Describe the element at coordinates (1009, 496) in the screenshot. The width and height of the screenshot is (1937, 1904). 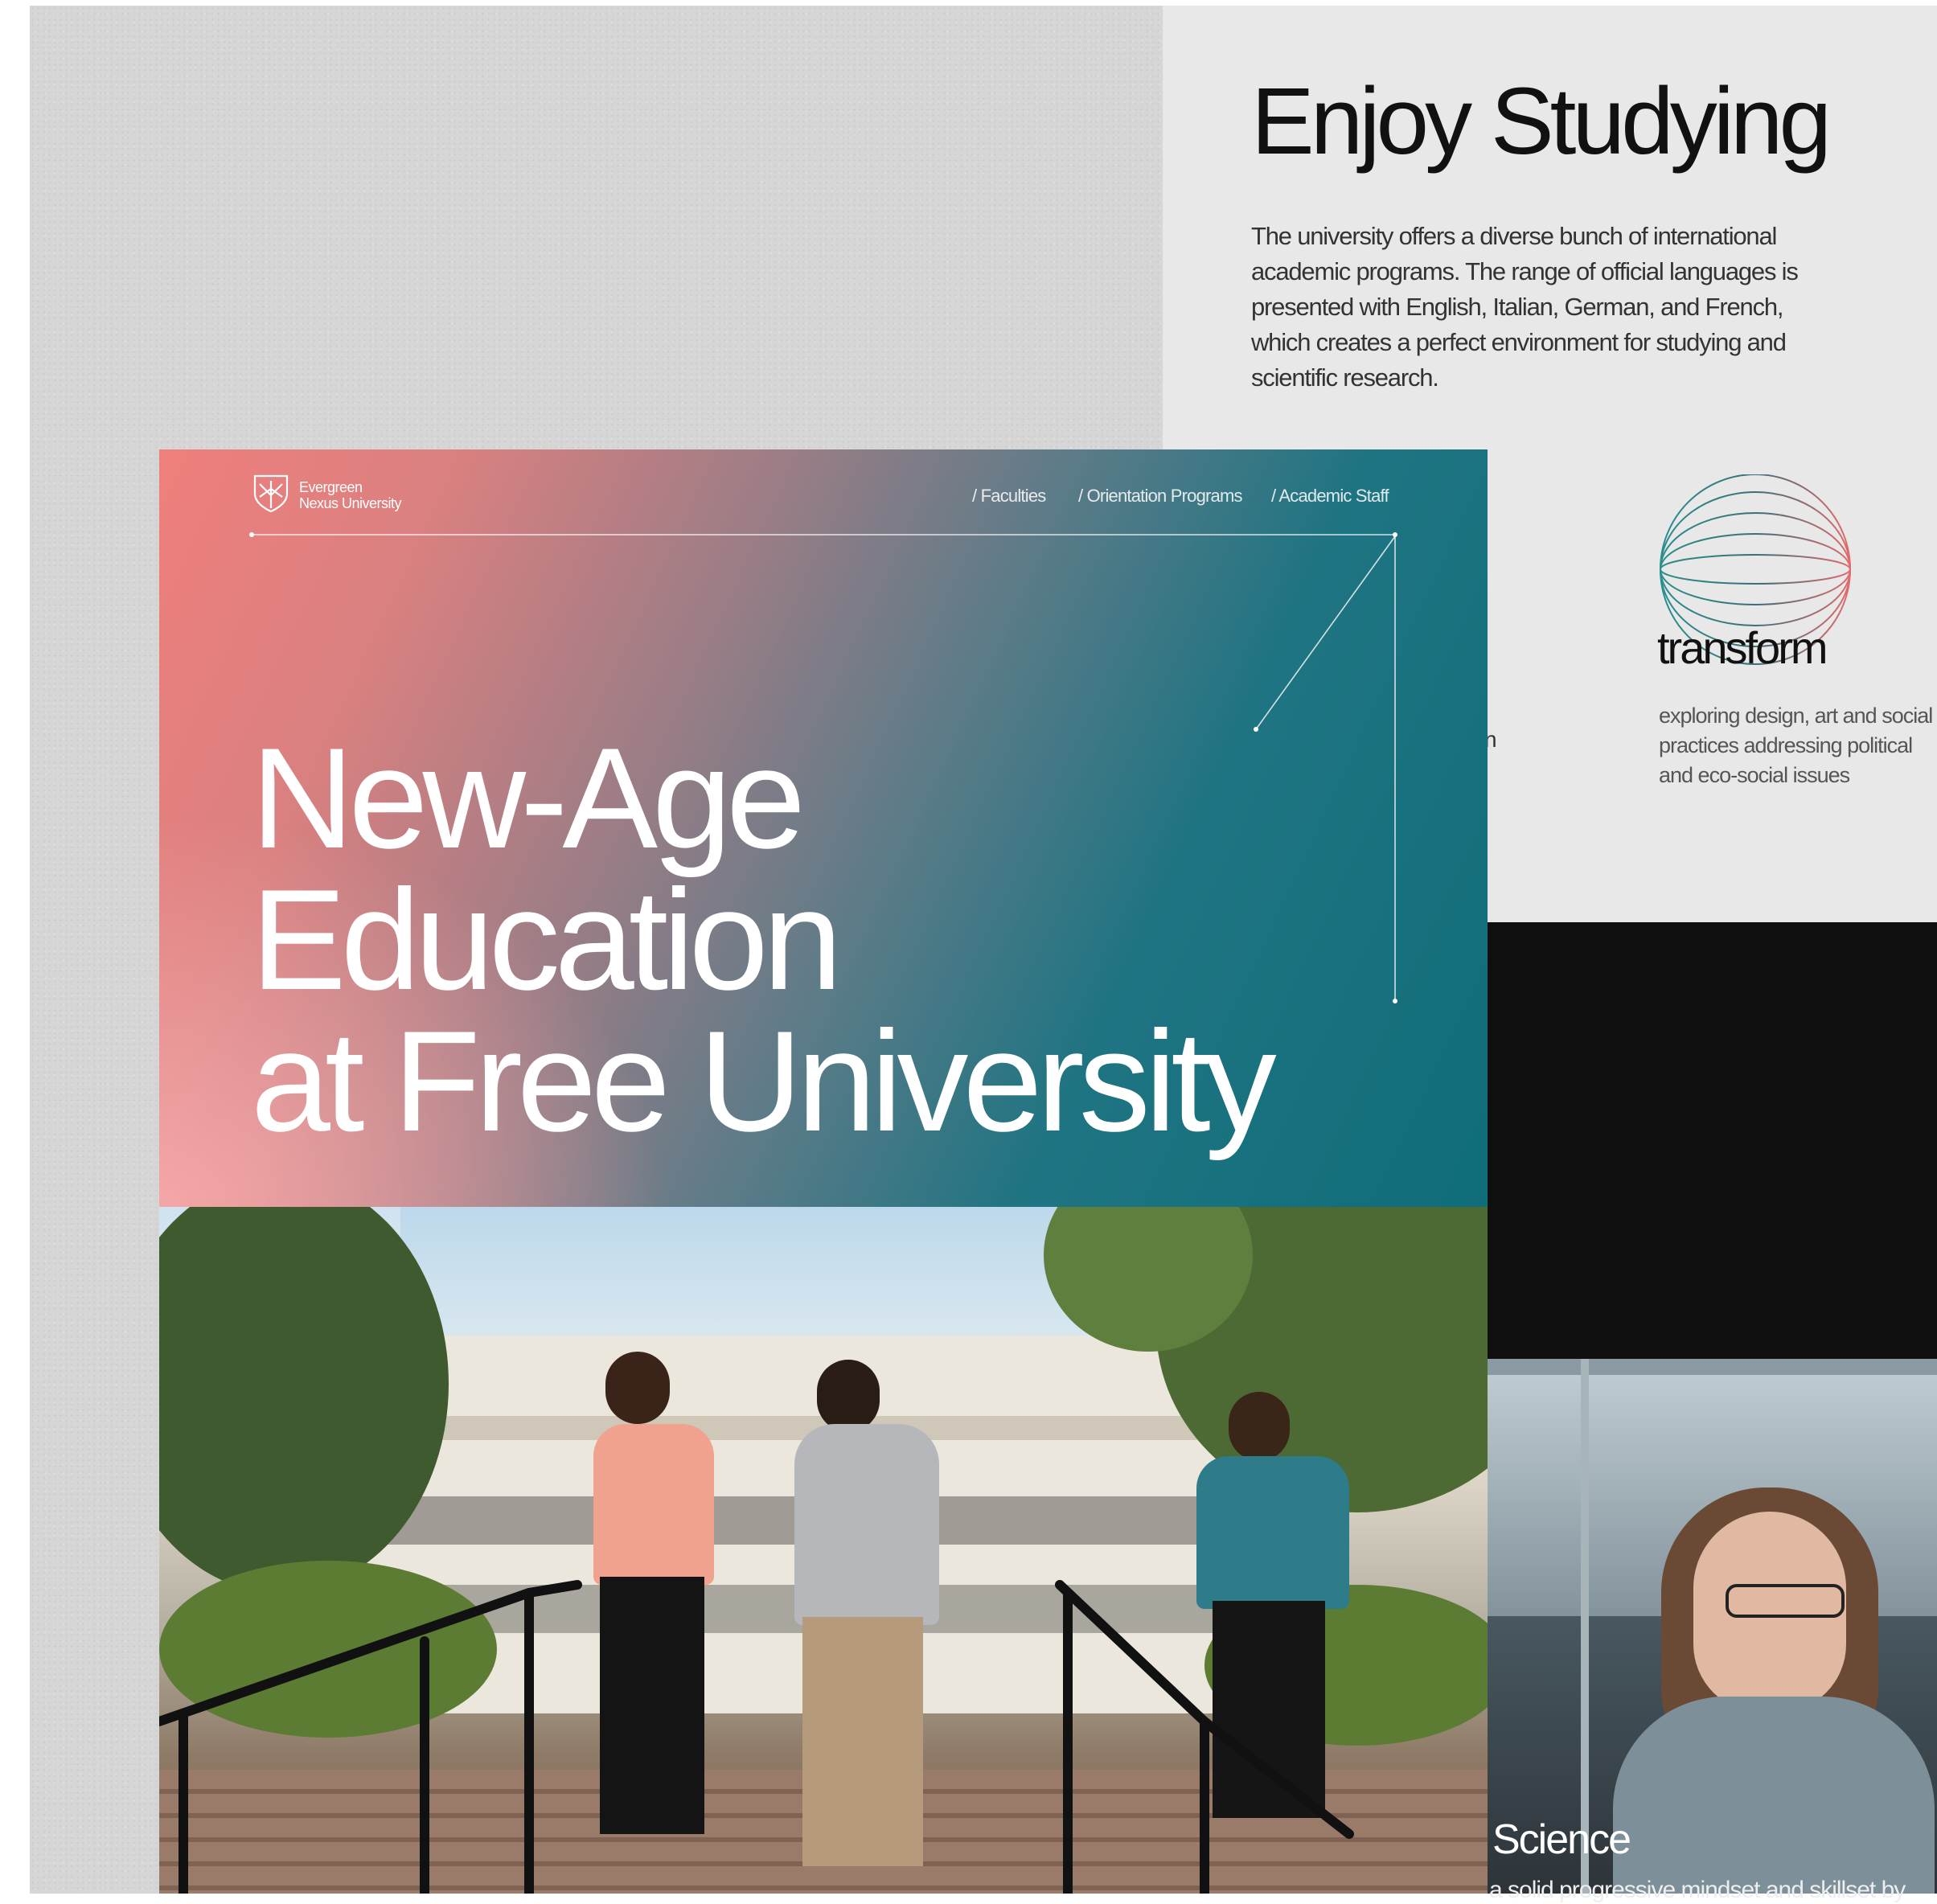
I see `nav-faculties: / Faculties` at that location.